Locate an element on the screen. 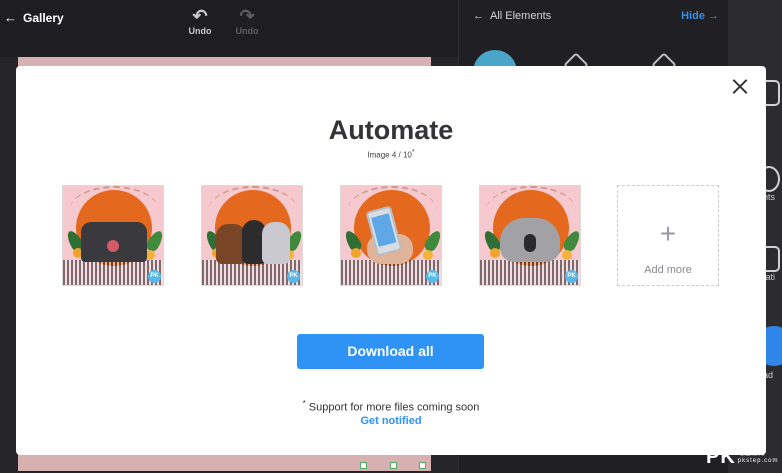 The width and height of the screenshot is (782, 473). editor-topbar: ← Gallery ↶ Undo ↷ Undo is located at coordinates (229, 28).